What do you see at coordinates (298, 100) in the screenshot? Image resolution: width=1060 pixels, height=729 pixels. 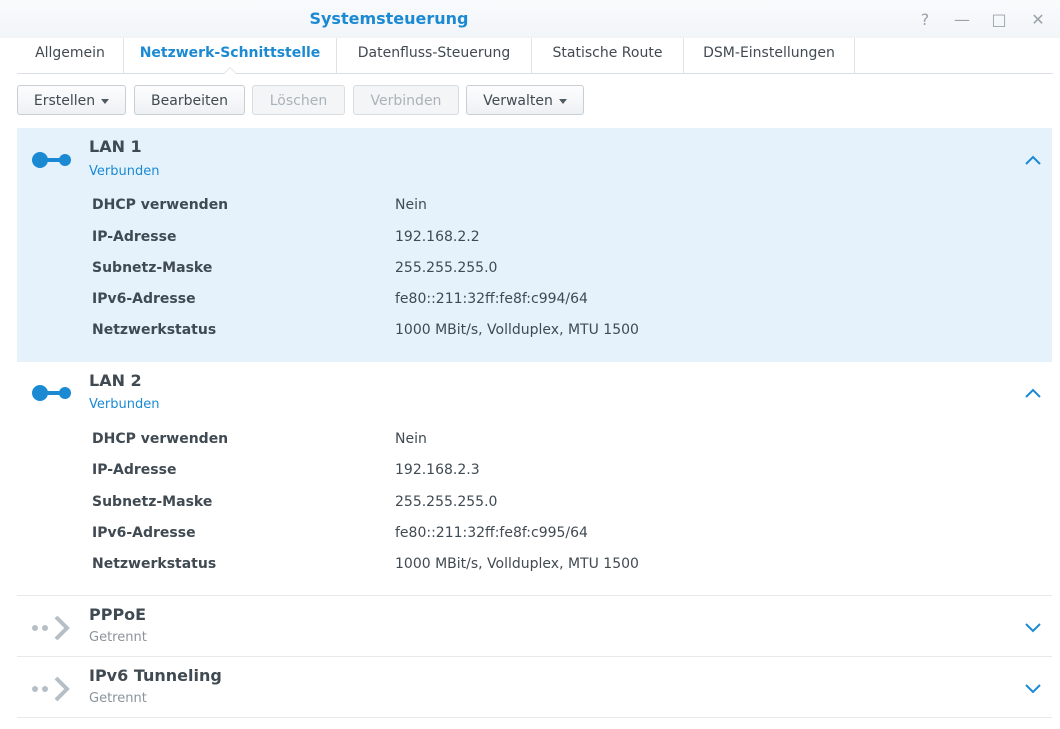 I see `delete-button: Löschen` at bounding box center [298, 100].